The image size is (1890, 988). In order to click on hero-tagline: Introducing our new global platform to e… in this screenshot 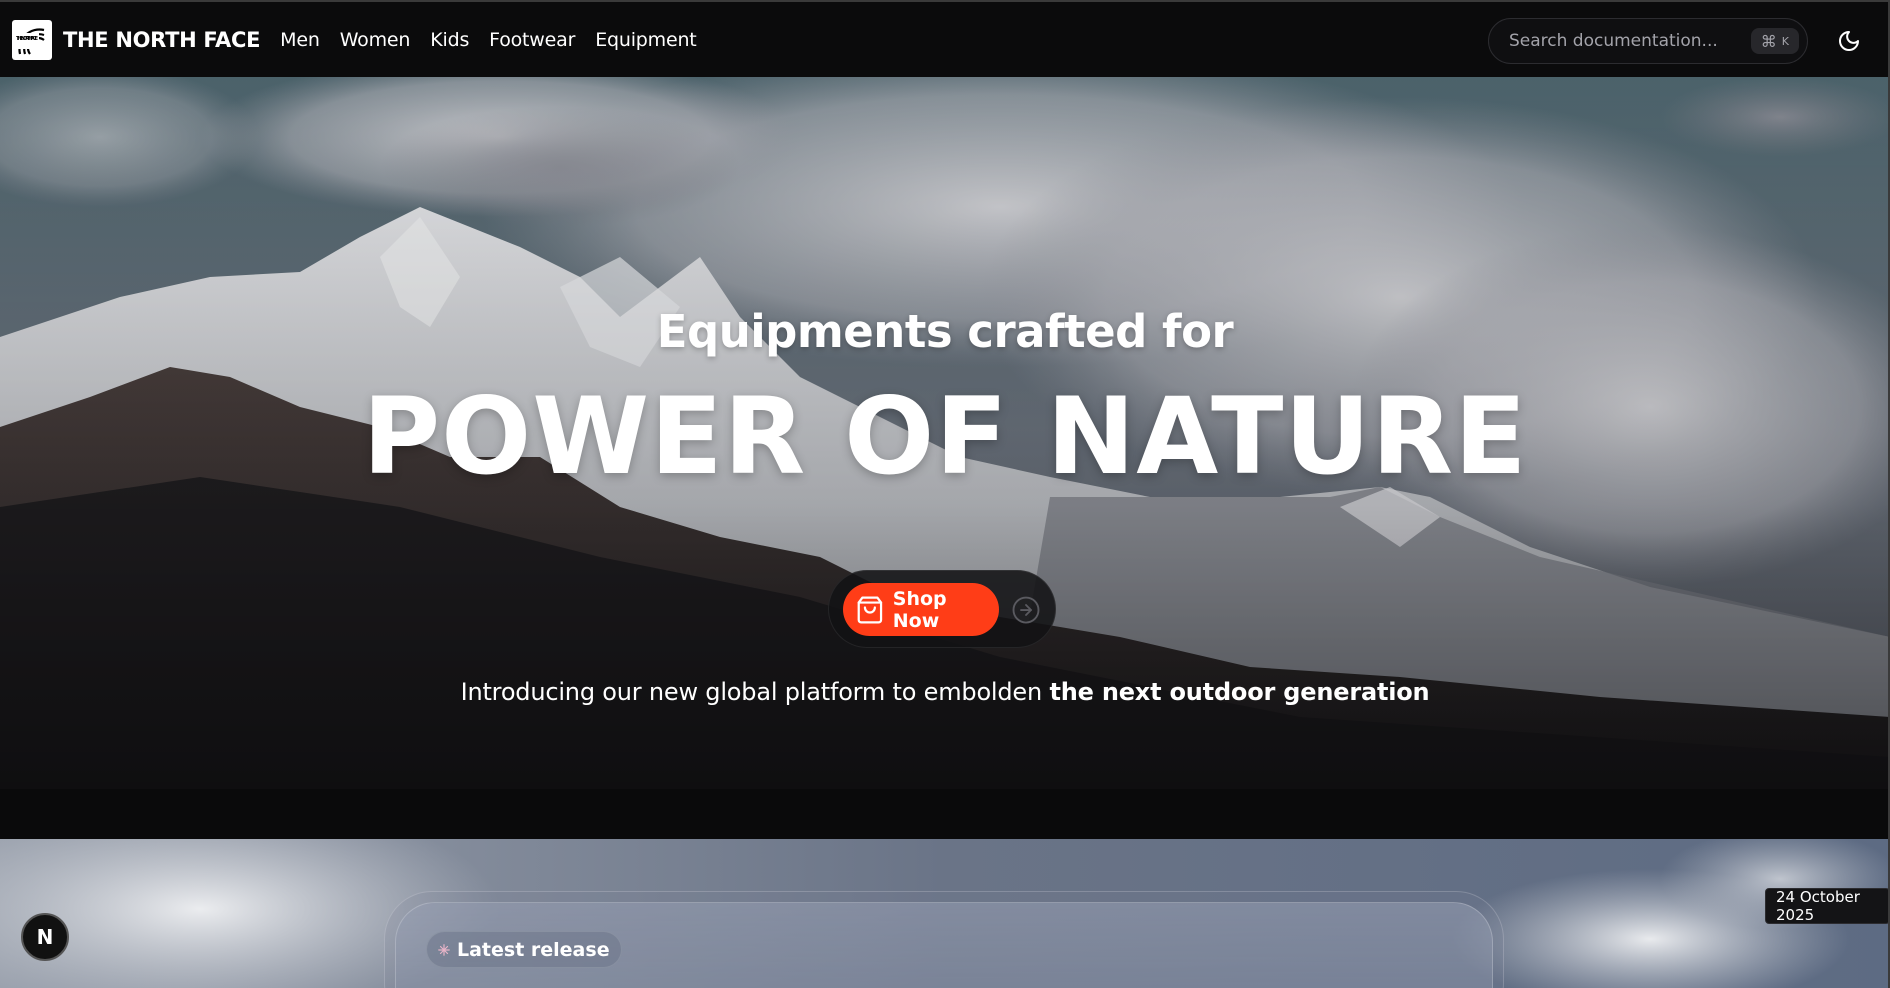, I will do `click(945, 692)`.